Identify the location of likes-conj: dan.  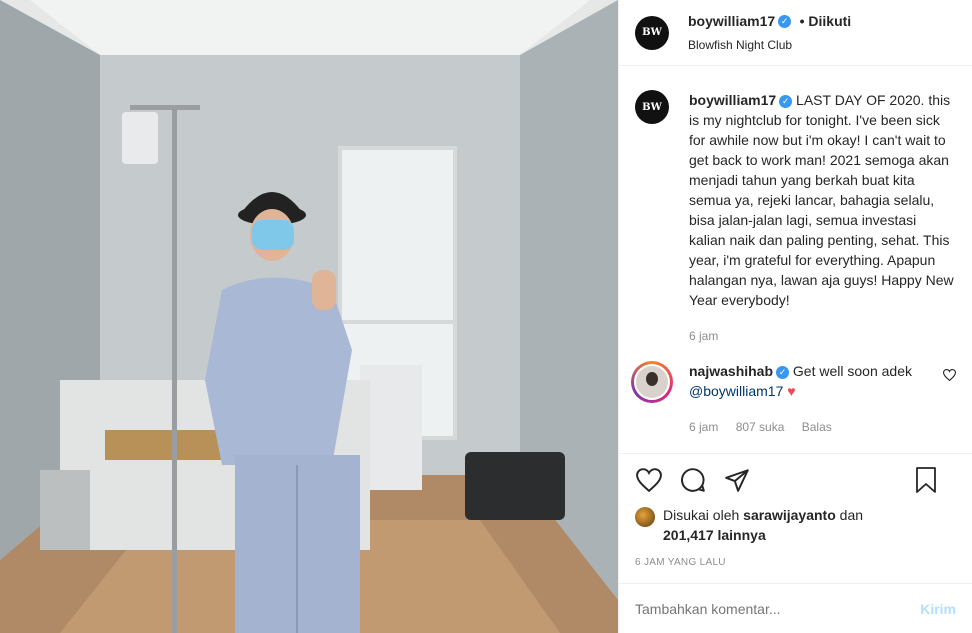
(851, 515).